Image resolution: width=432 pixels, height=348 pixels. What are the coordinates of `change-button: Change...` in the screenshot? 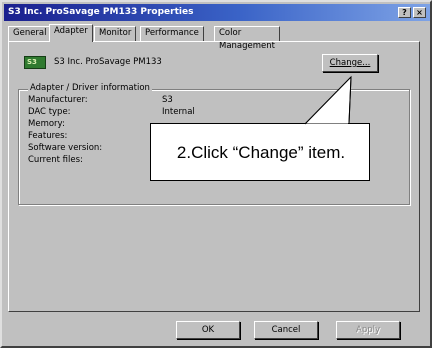 It's located at (350, 63).